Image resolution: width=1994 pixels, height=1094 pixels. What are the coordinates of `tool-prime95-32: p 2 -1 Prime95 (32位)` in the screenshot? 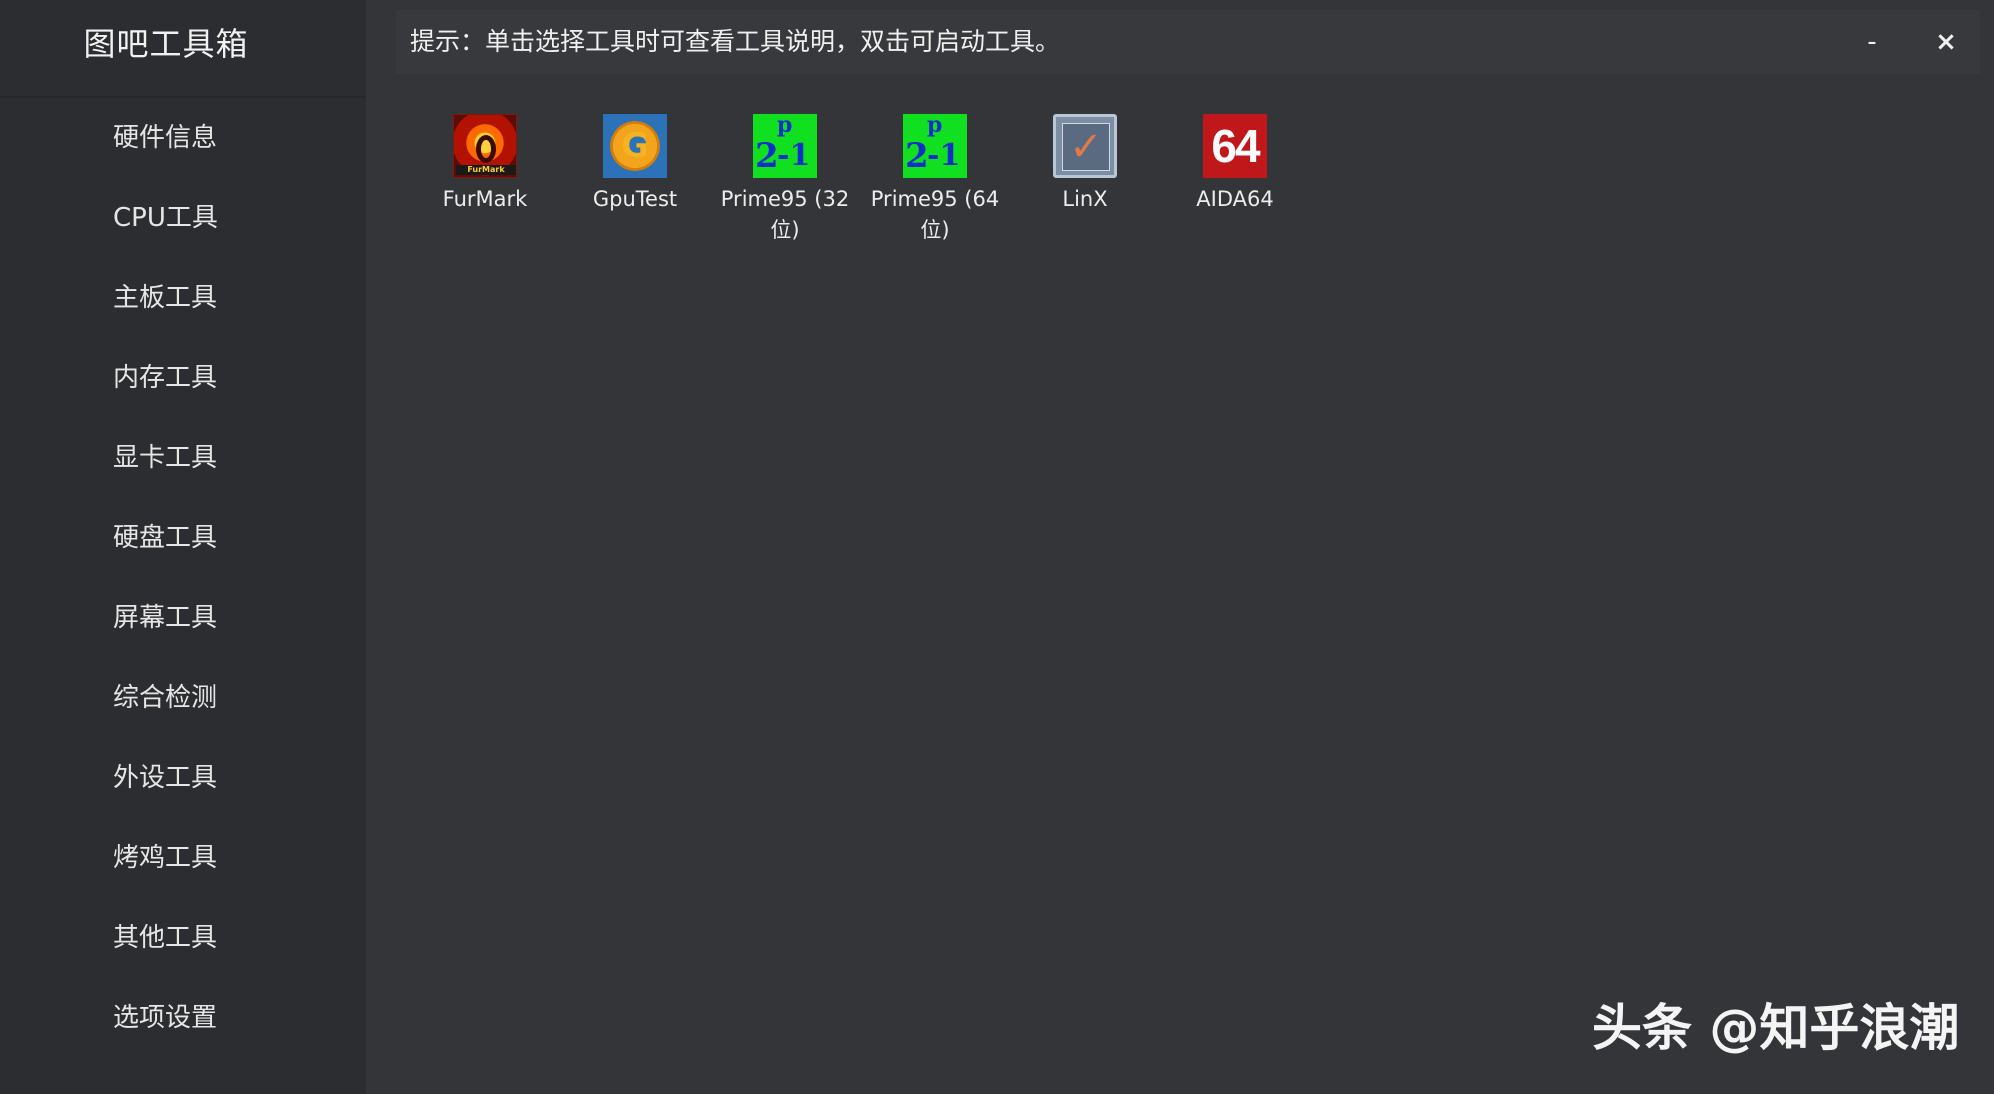 It's located at (785, 194).